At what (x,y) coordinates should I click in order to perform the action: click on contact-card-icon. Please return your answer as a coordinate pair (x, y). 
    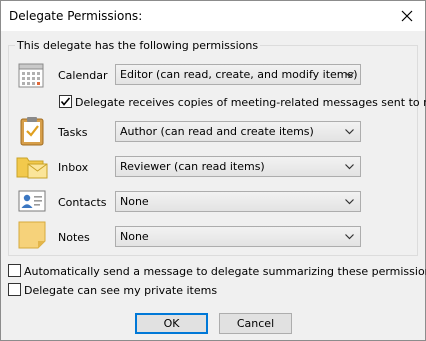
    Looking at the image, I should click on (32, 201).